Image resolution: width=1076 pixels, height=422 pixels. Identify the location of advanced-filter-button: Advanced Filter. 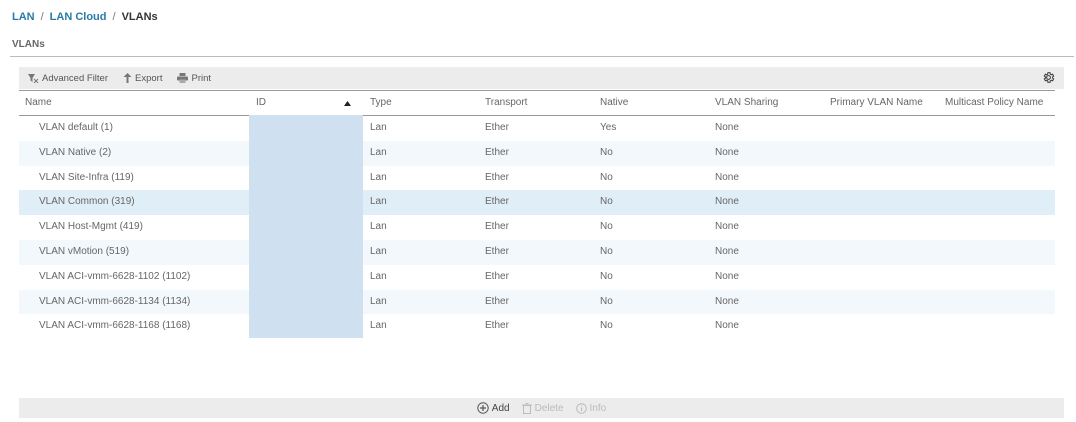
(68, 78).